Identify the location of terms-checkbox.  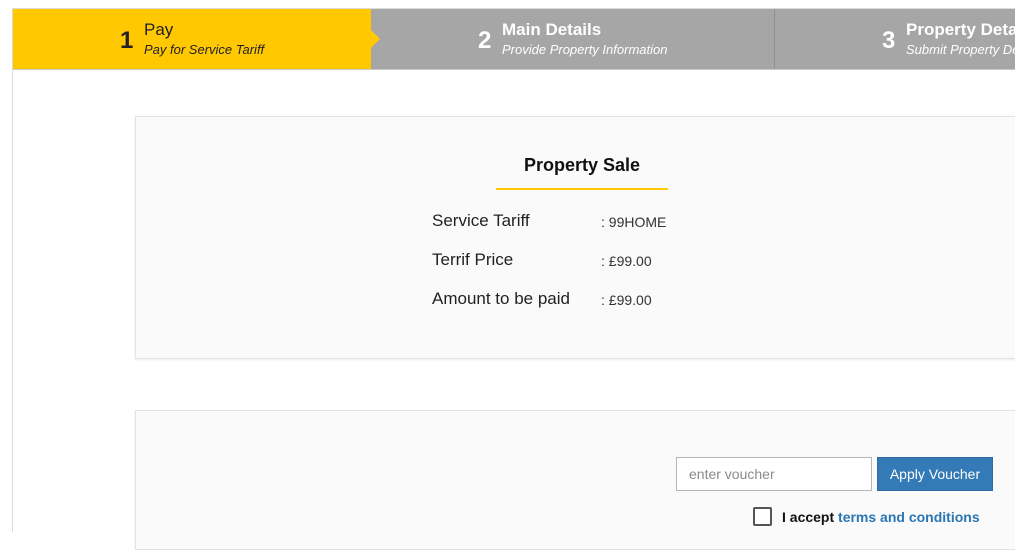
(762, 516).